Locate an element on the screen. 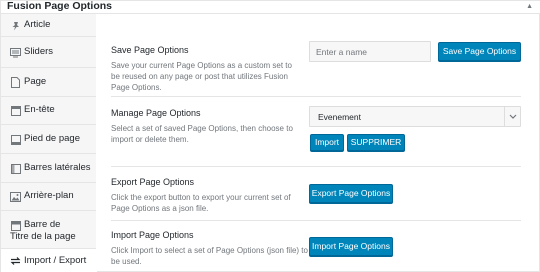 The image size is (540, 272). sidebar-item-page: Page is located at coordinates (48, 82).